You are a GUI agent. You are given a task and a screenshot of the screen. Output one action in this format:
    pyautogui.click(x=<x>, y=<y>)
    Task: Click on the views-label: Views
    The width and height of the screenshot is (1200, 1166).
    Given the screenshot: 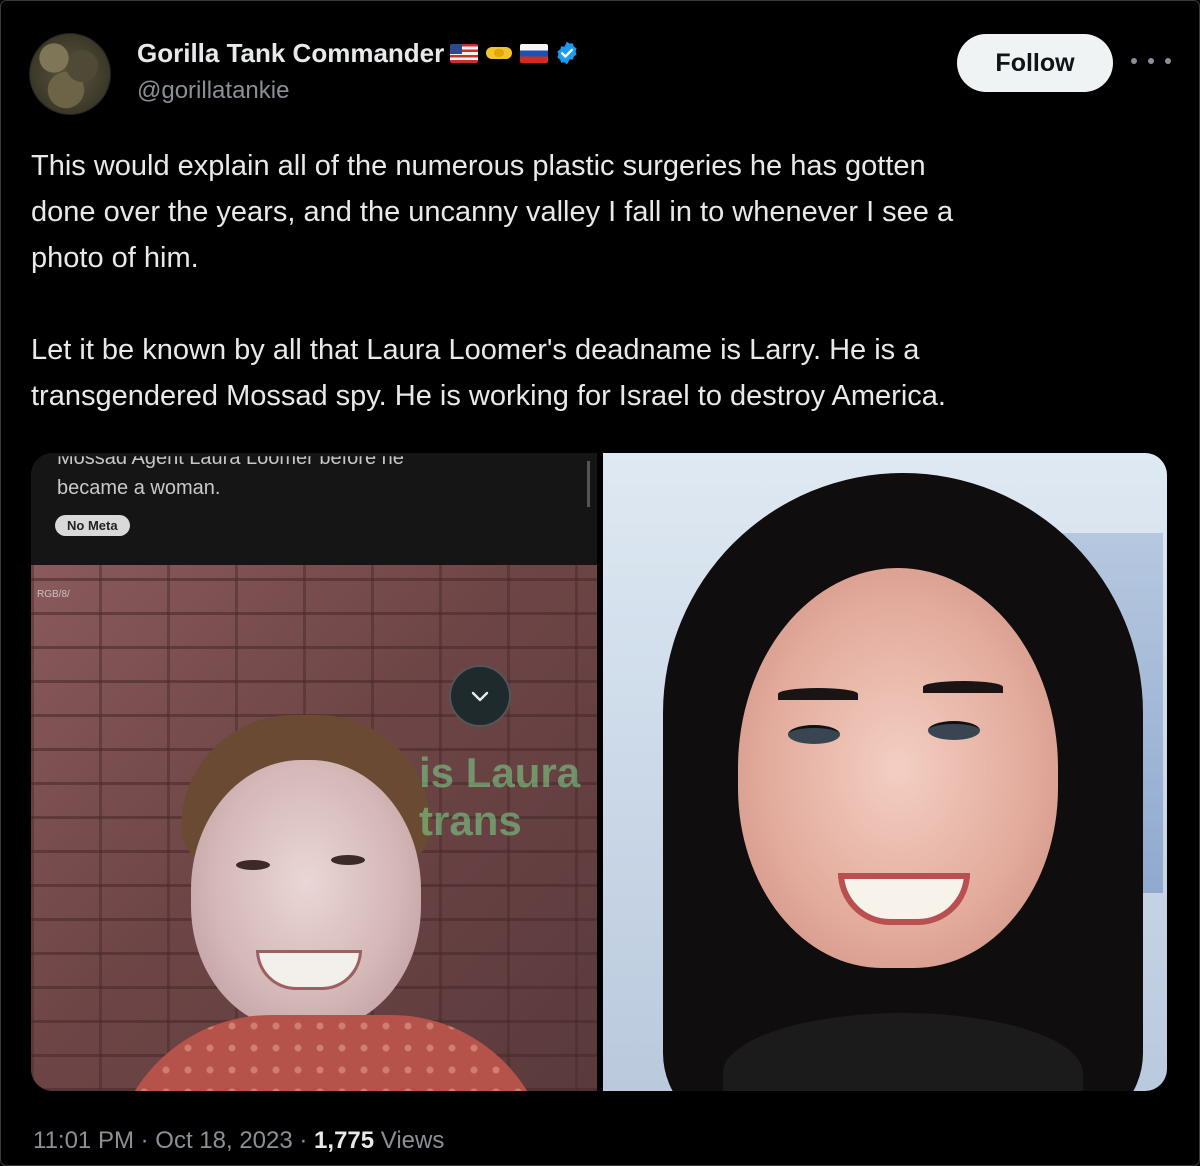 What is the action you would take?
    pyautogui.click(x=409, y=1140)
    